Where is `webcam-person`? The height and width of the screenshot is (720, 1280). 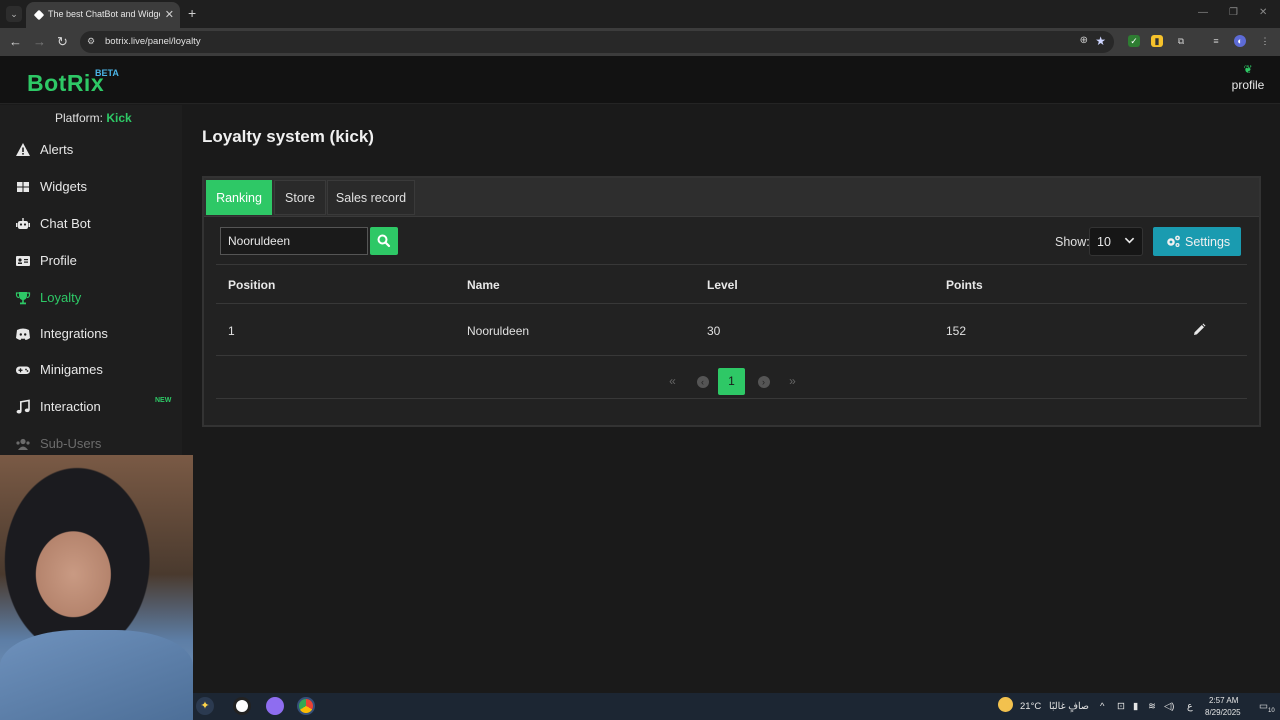 webcam-person is located at coordinates (96, 675).